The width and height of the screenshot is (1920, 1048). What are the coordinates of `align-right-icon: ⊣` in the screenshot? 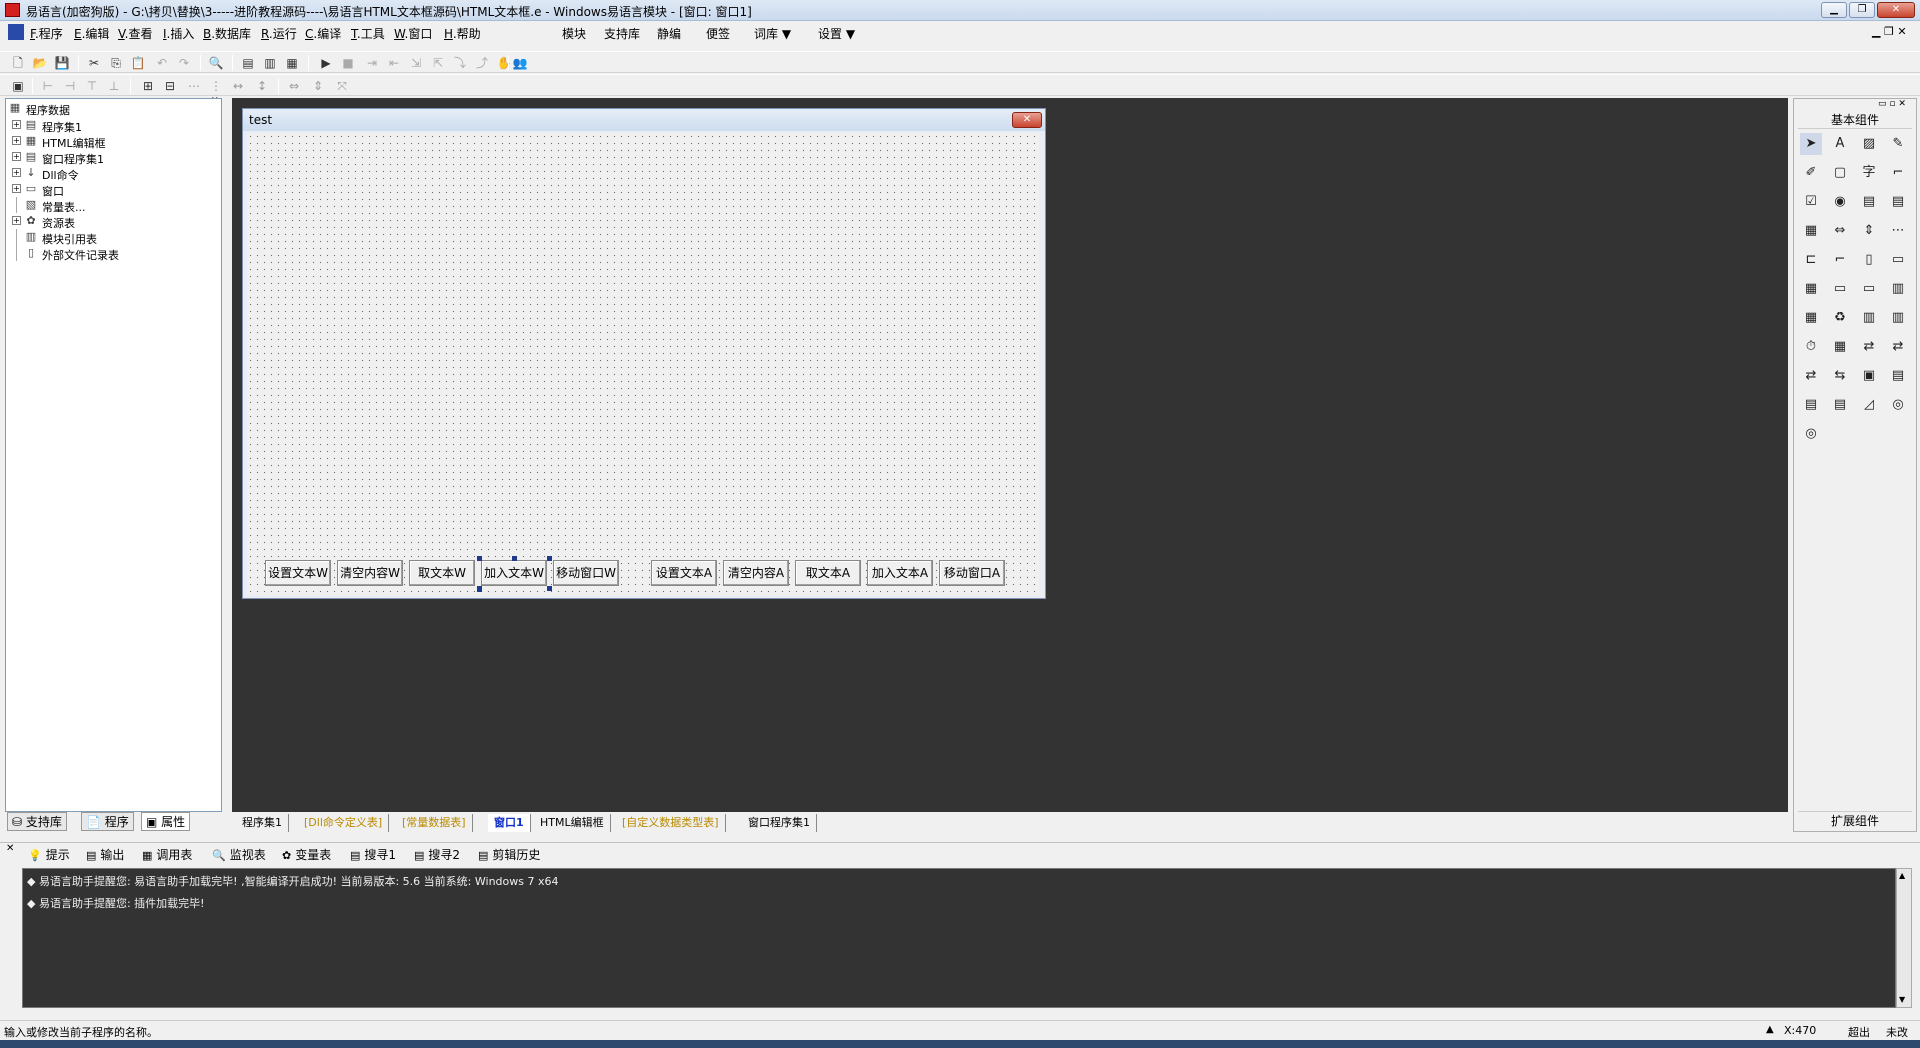 It's located at (70, 86).